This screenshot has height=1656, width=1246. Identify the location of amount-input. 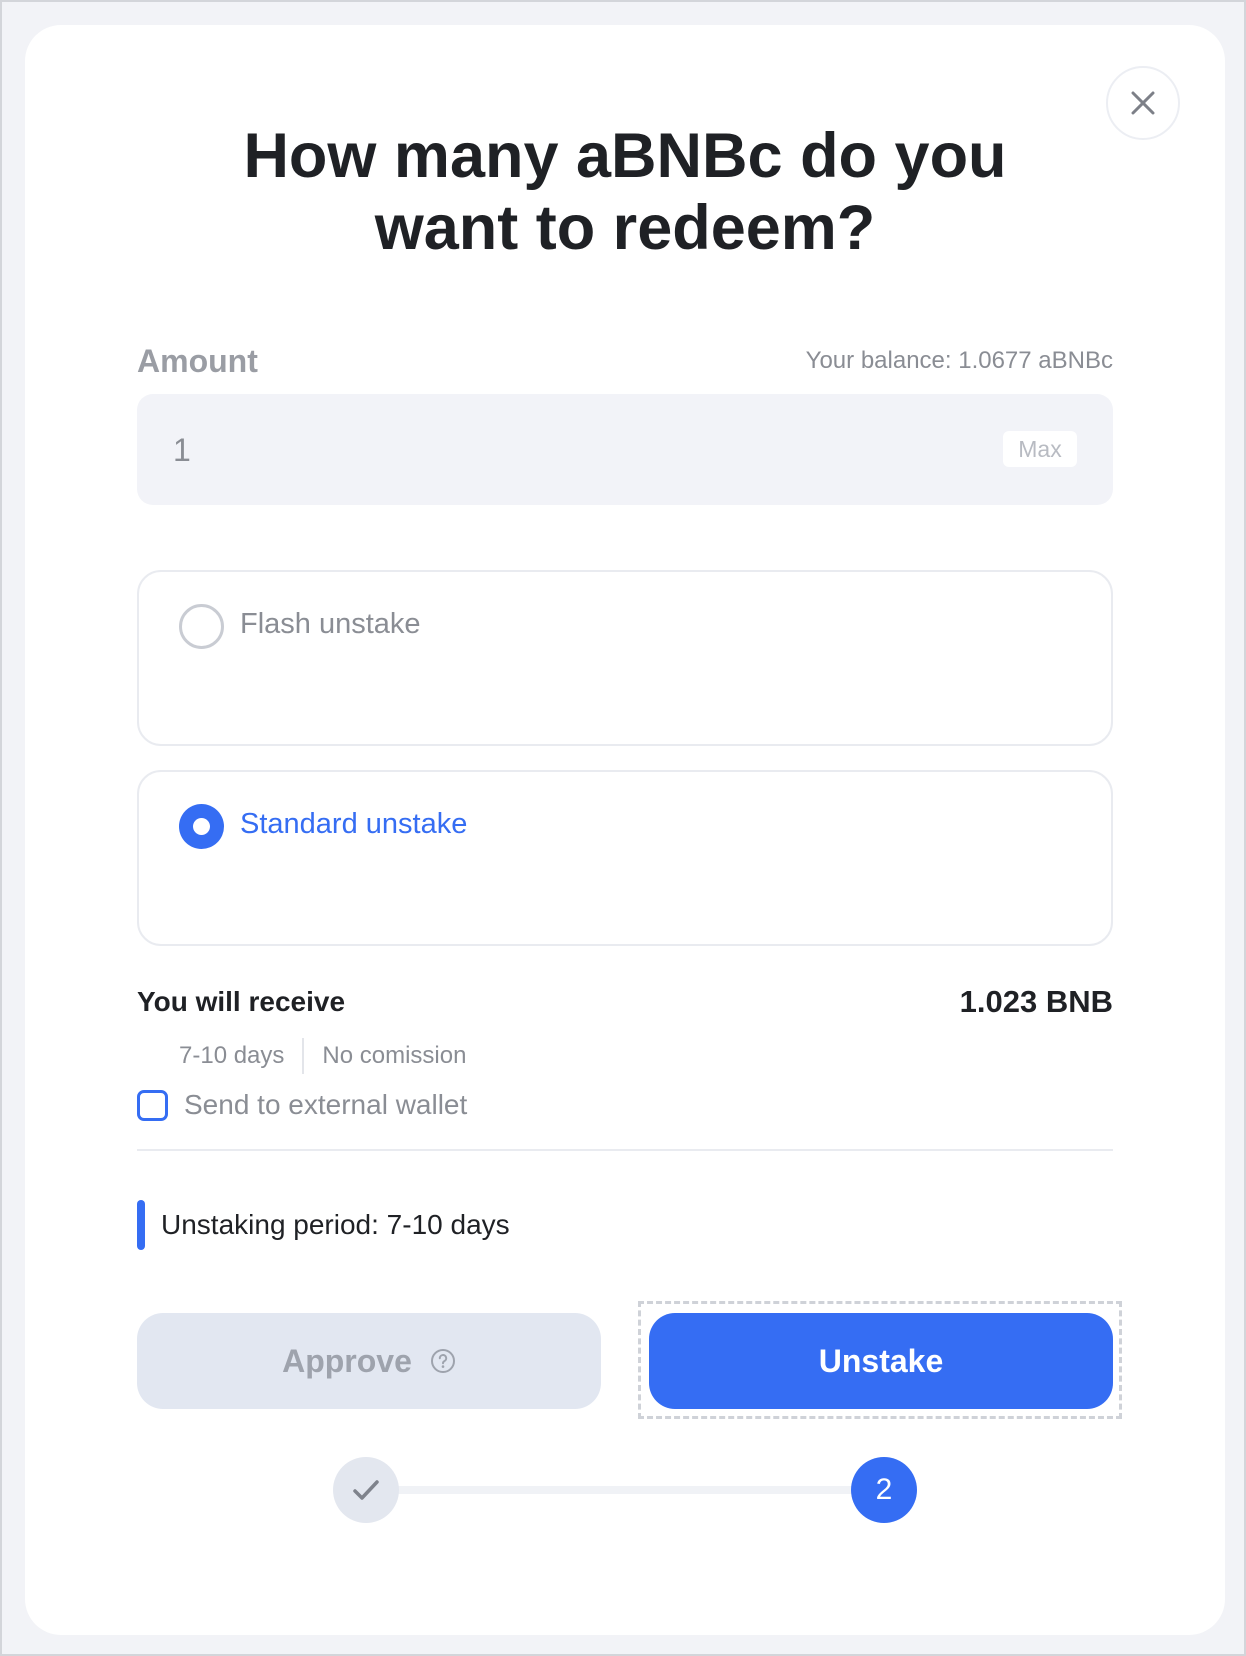
(523, 450).